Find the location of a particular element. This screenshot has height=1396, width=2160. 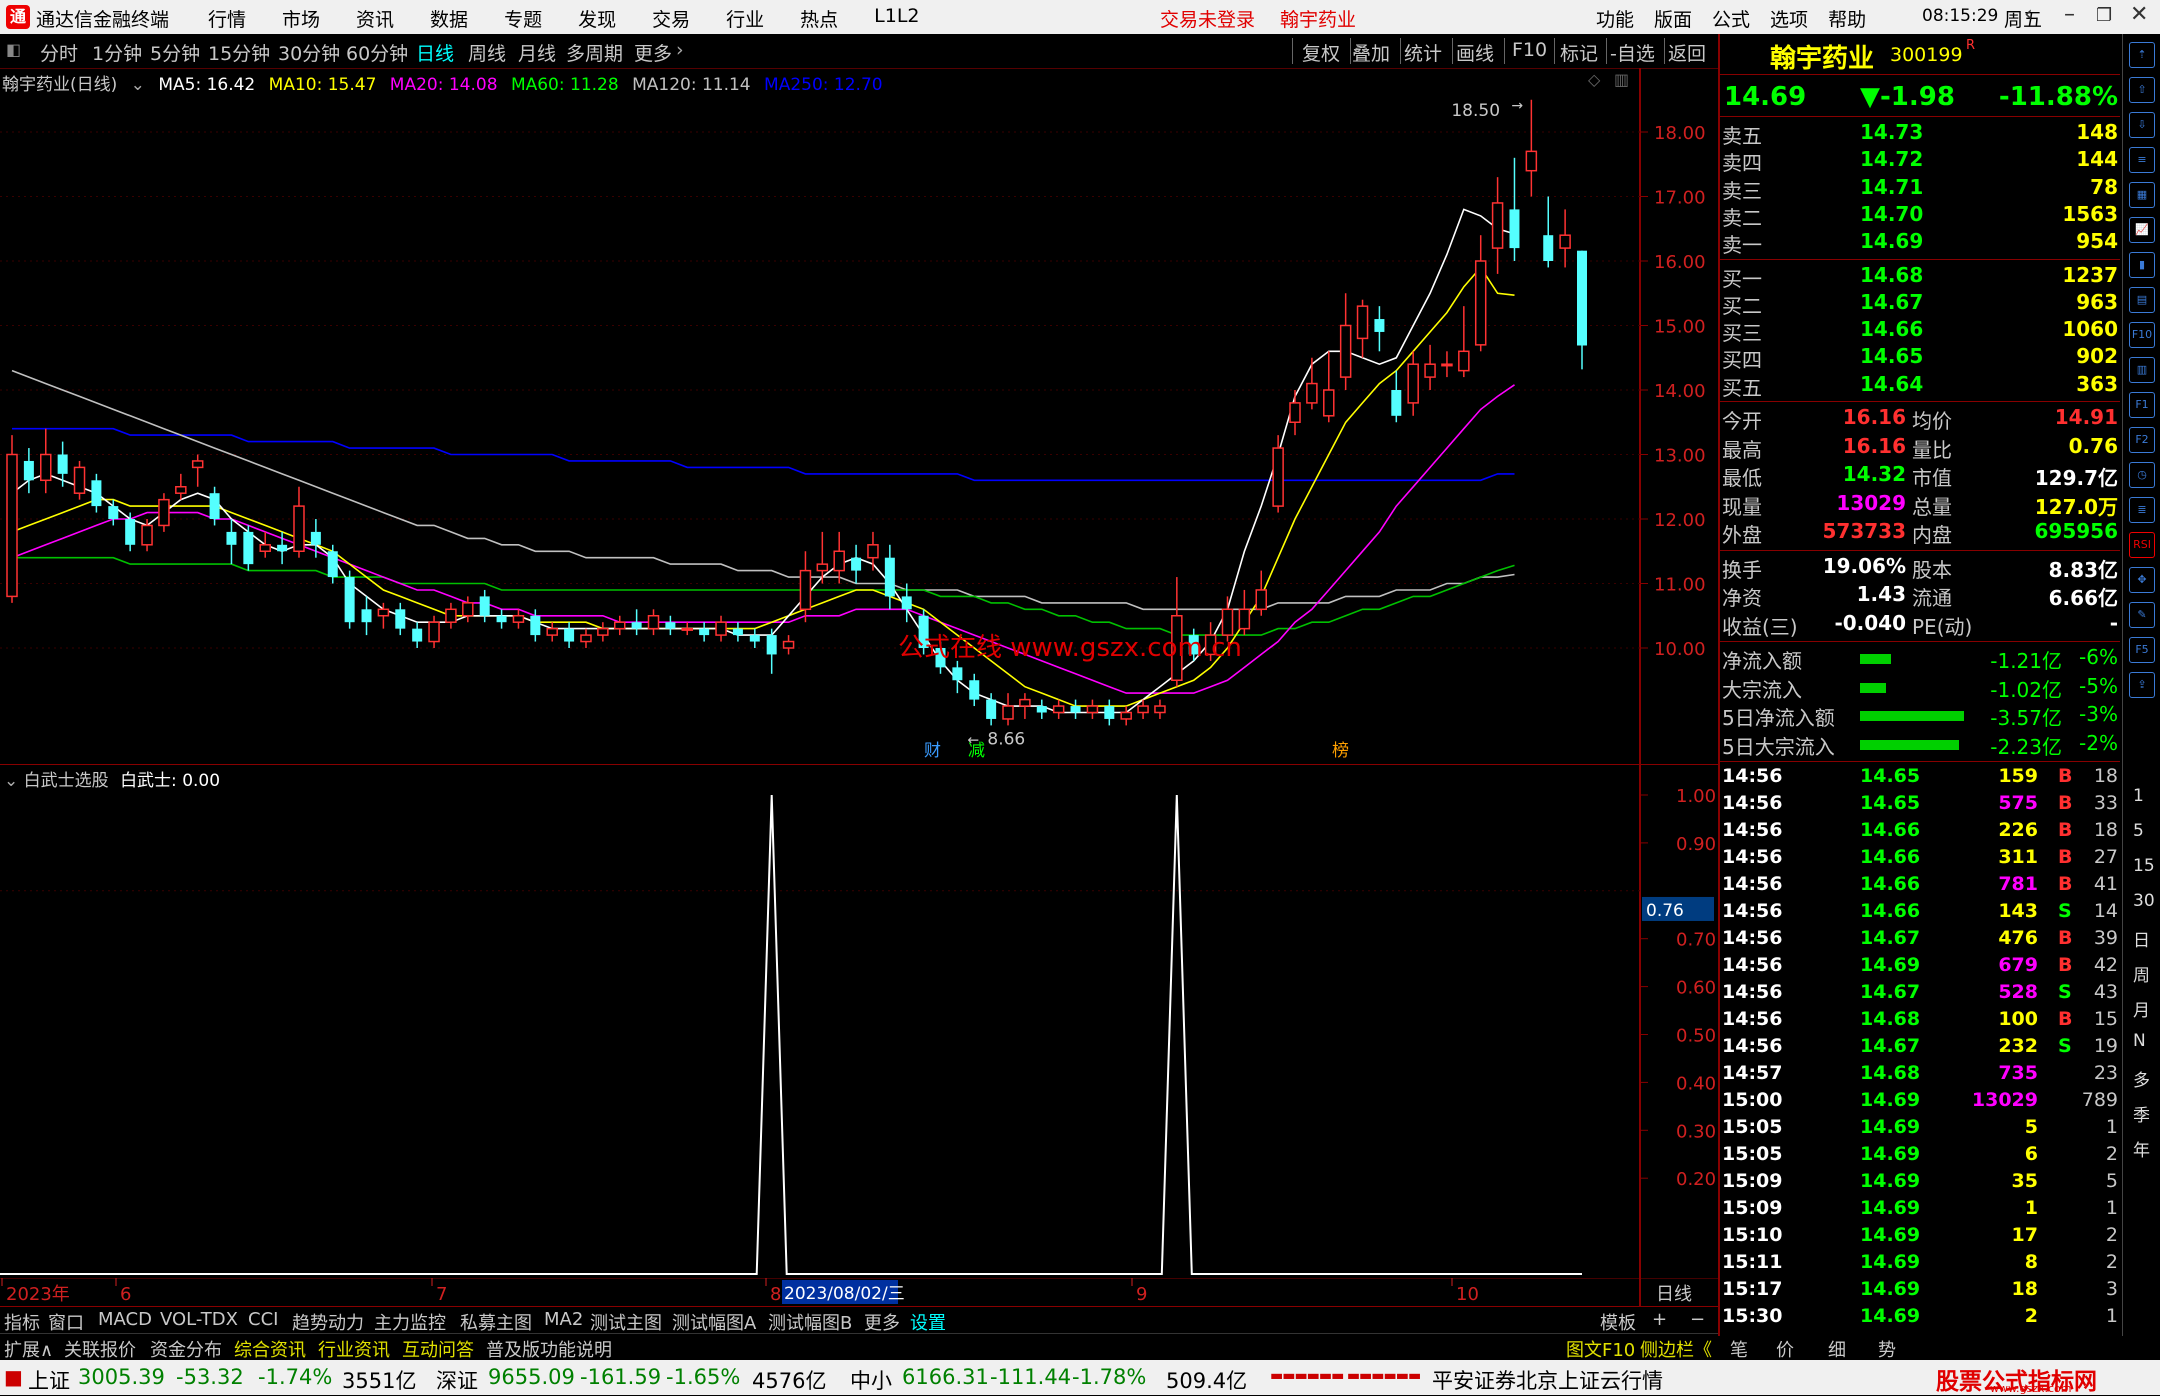

f2-icon: F2 is located at coordinates (2142, 440).